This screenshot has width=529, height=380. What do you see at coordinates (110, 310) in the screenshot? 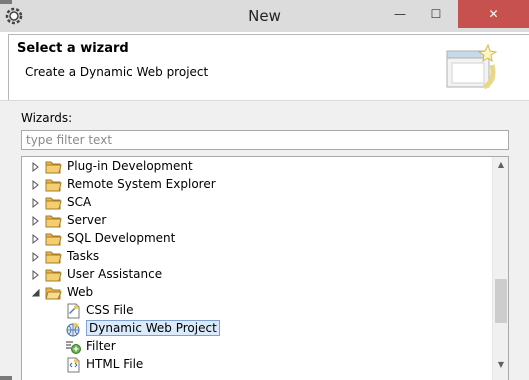
I see `tree-item-label: CSS File` at bounding box center [110, 310].